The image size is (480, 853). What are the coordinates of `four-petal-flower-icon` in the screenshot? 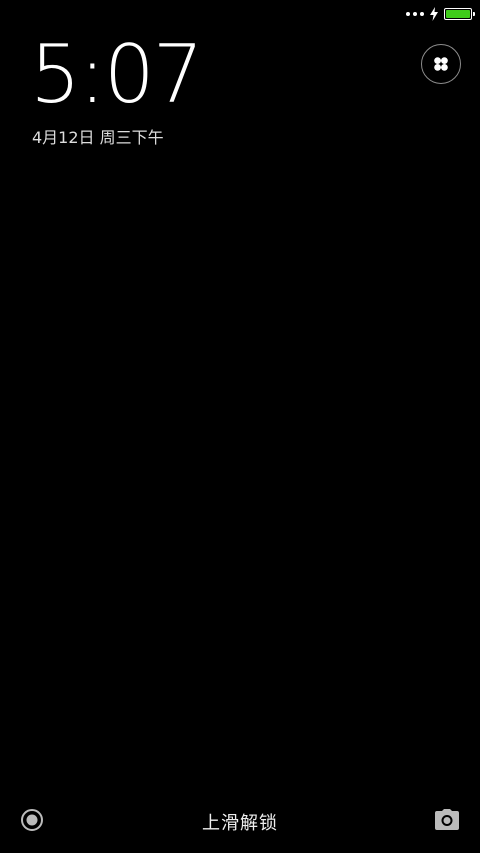 It's located at (441, 64).